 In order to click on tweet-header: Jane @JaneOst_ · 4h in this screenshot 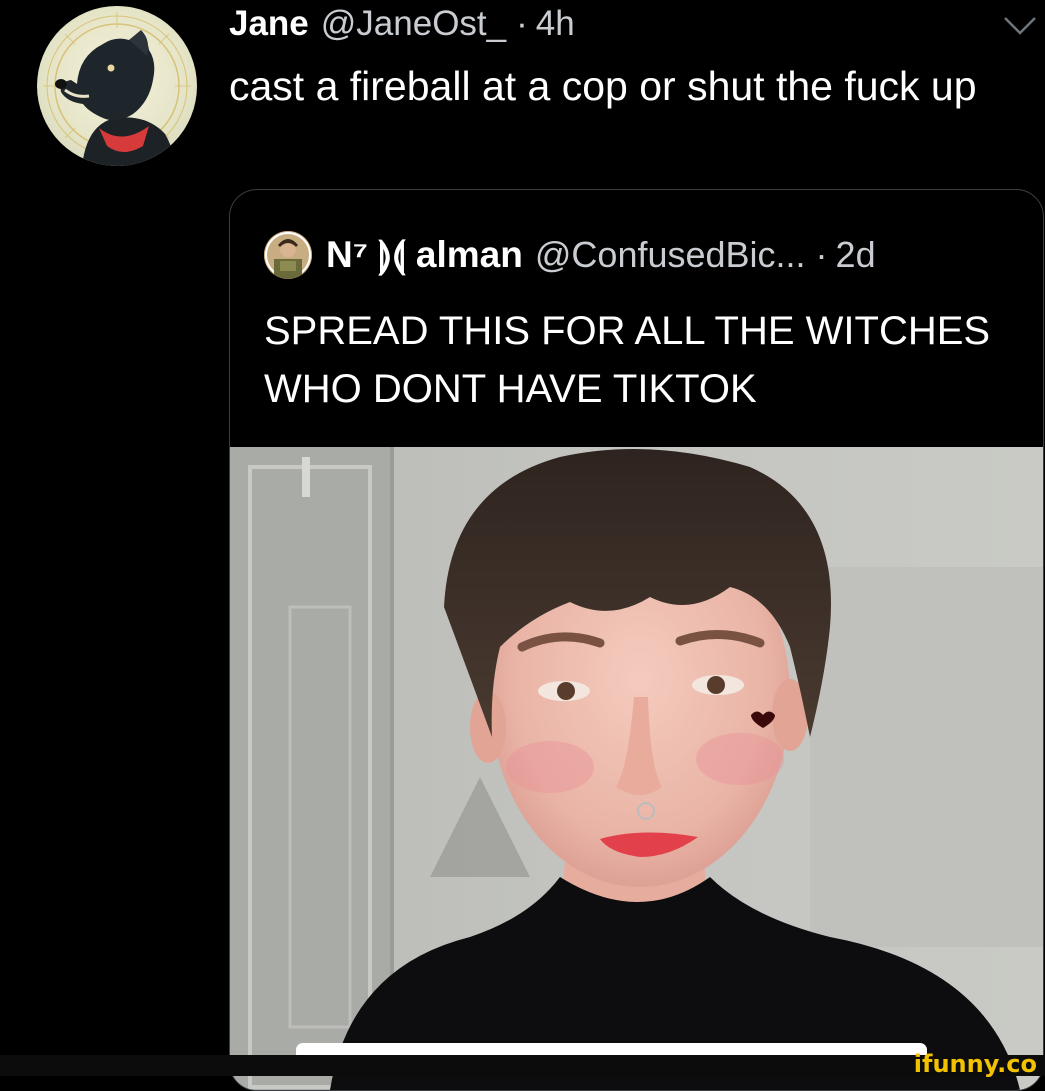, I will do `click(402, 26)`.